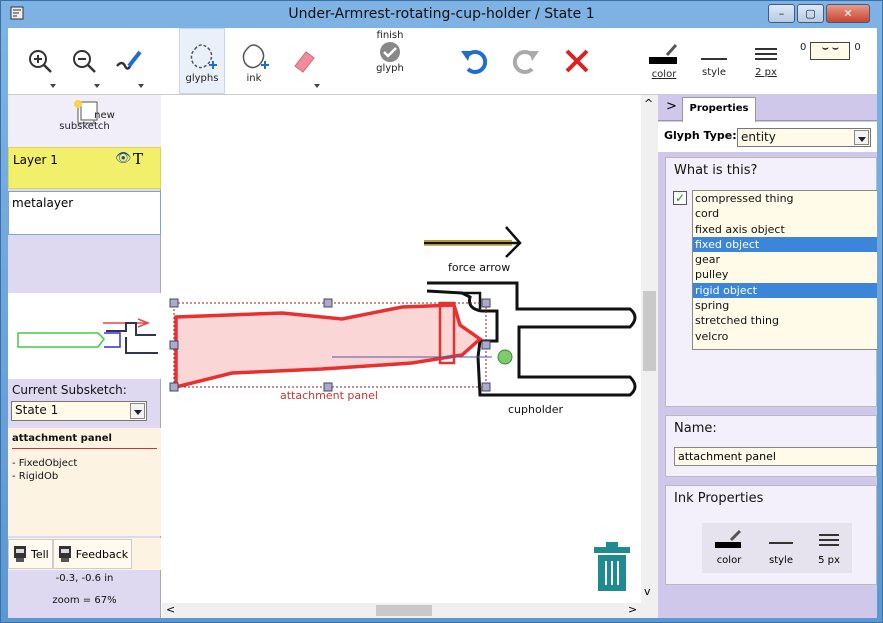  Describe the element at coordinates (473, 242) in the screenshot. I see `force-arrow-glyph` at that location.